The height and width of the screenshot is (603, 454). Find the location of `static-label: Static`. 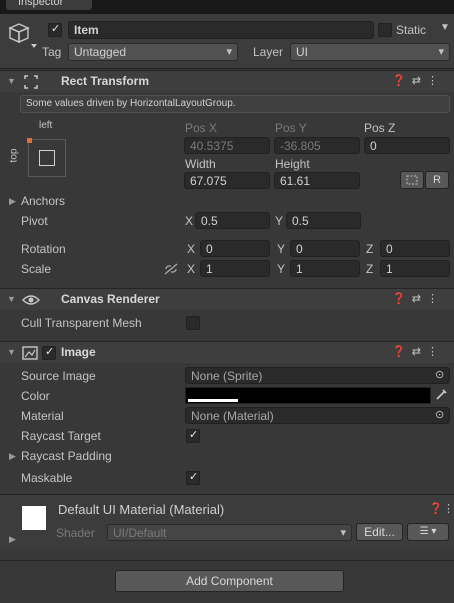

static-label: Static is located at coordinates (411, 30).